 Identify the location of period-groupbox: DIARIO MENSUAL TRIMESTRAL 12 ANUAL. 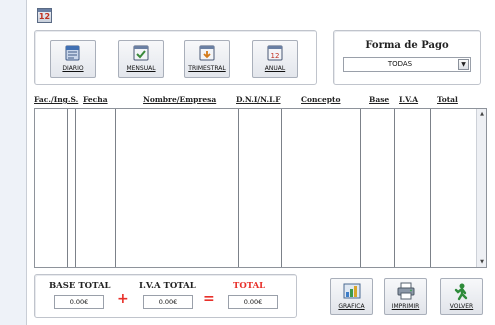
(175, 57).